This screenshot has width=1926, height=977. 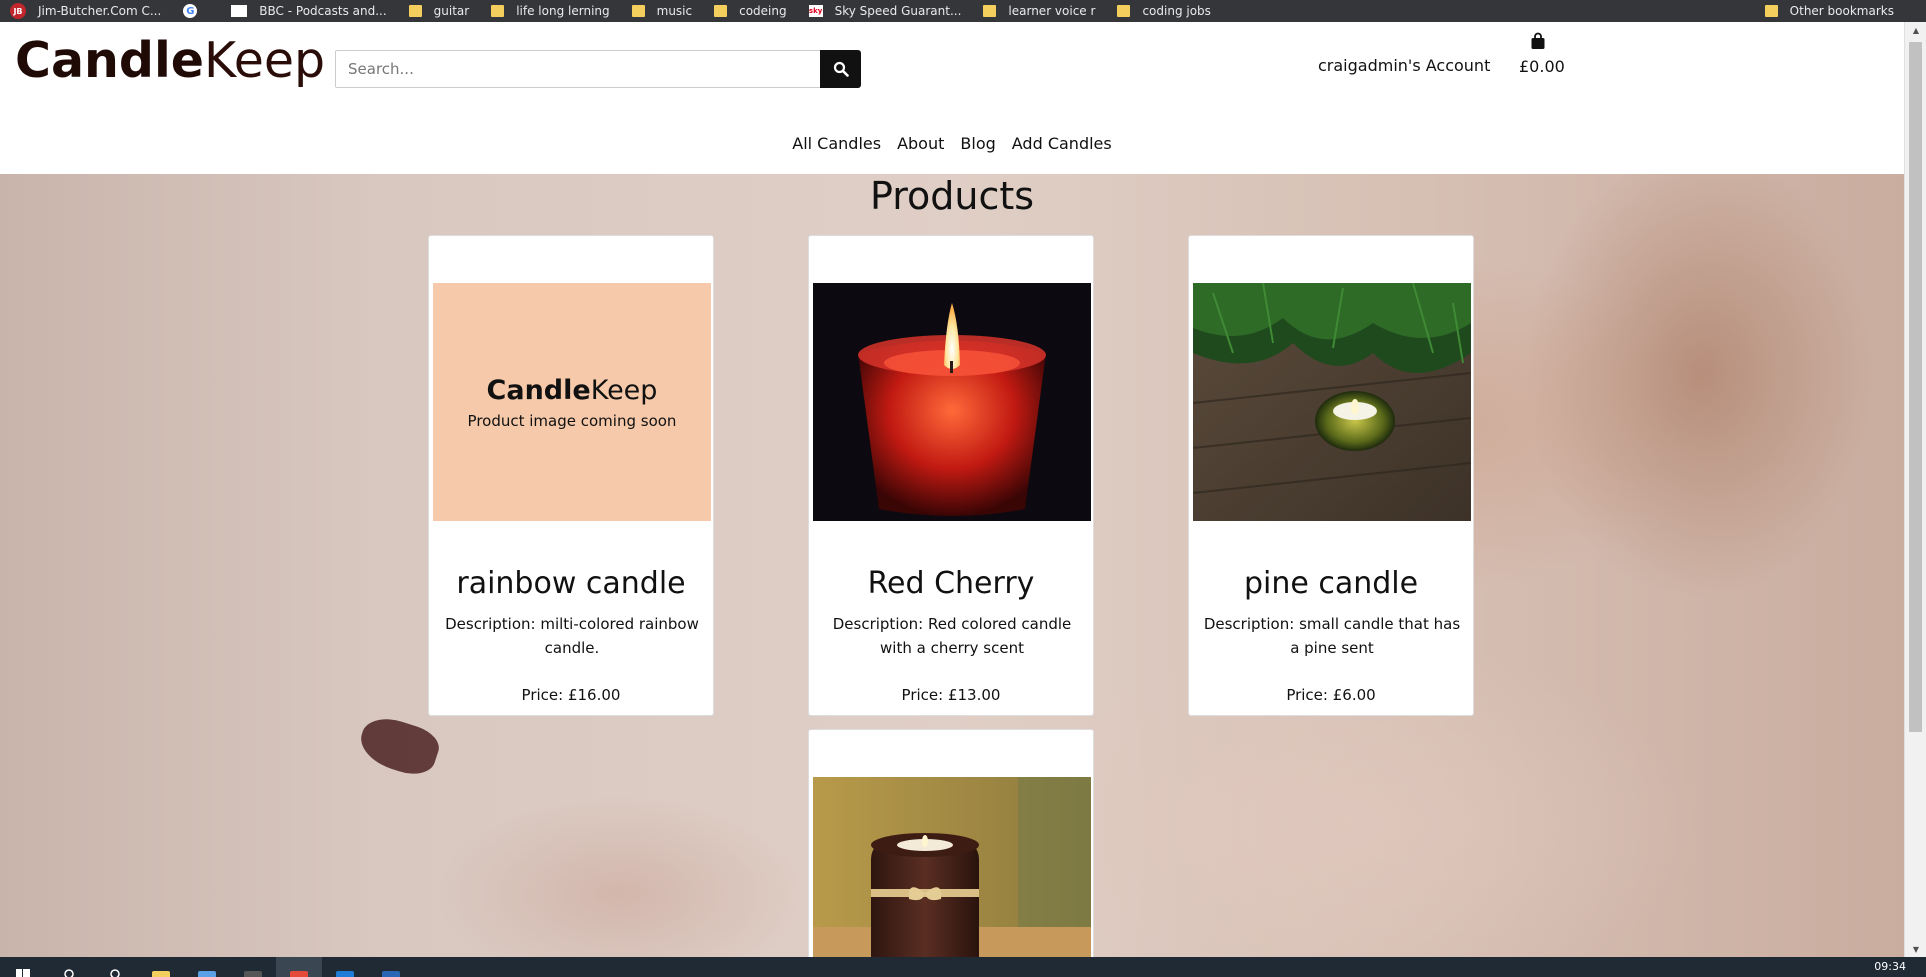 I want to click on windows-icon, so click(x=23, y=973).